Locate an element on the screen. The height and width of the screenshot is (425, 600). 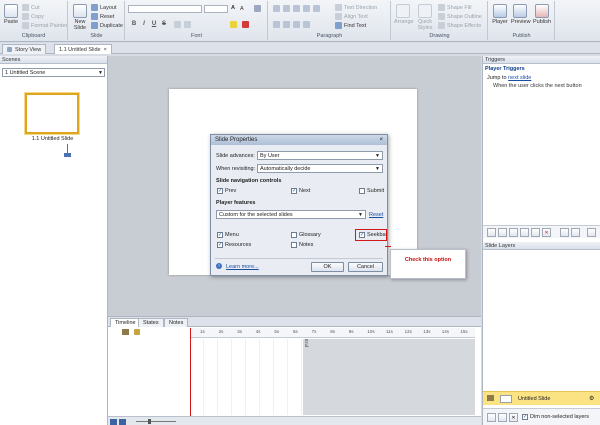
new-layer-icon is located at coordinates (491, 417).